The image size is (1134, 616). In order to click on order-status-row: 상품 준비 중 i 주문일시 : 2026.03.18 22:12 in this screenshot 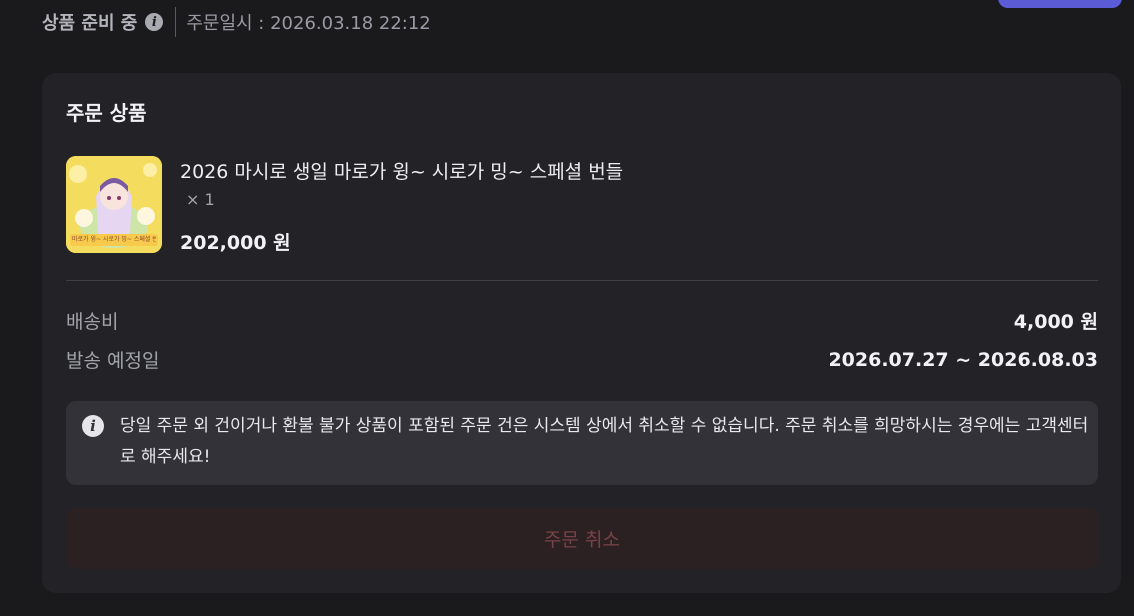, I will do `click(236, 22)`.